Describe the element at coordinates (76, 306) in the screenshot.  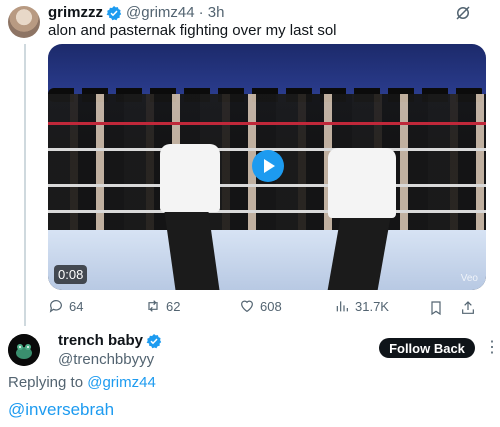
I see `reply-count: 64` at that location.